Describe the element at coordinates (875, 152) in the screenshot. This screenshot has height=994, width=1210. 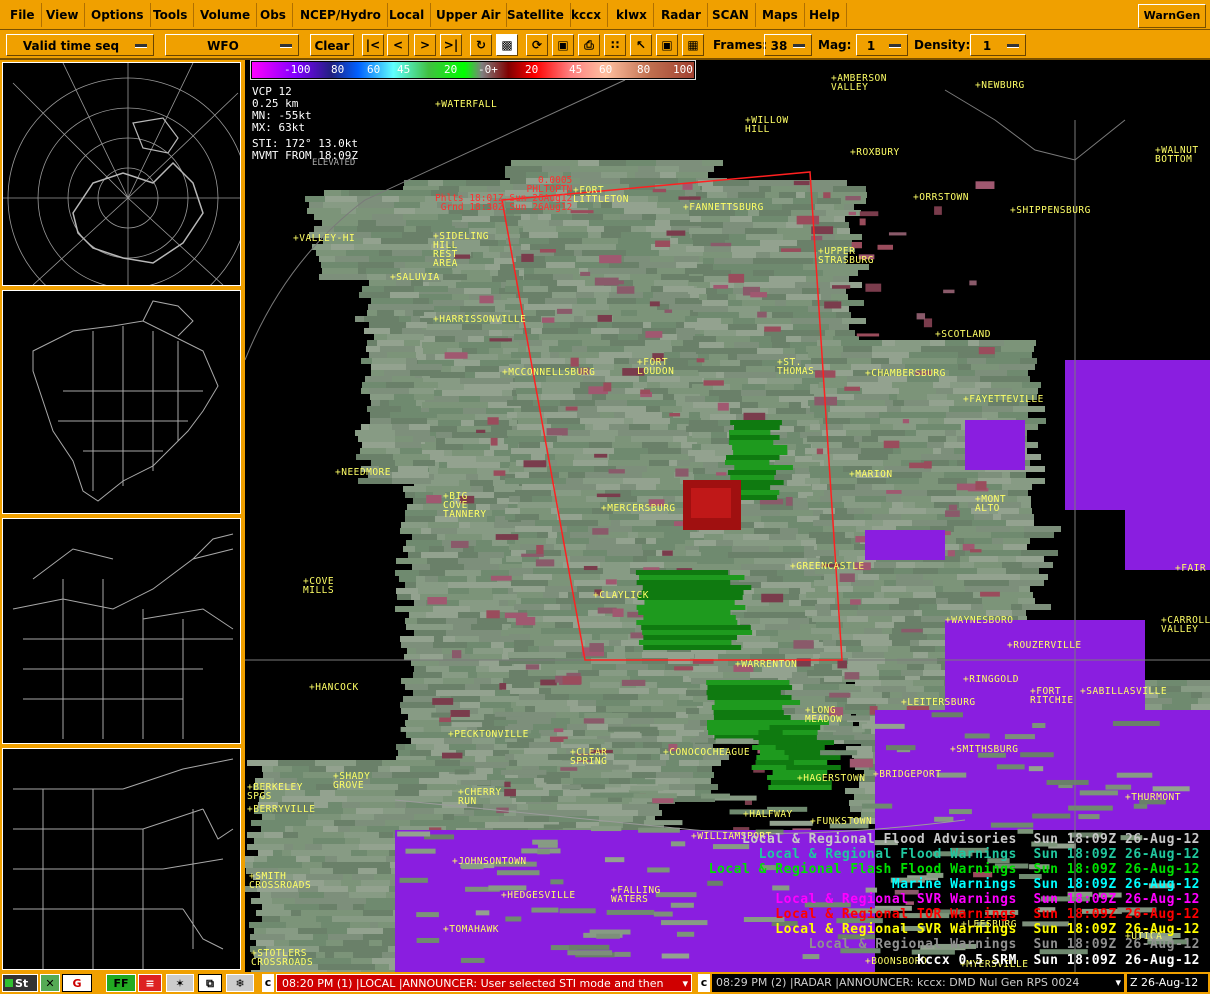
I see `town-label: +ROXBURY` at that location.